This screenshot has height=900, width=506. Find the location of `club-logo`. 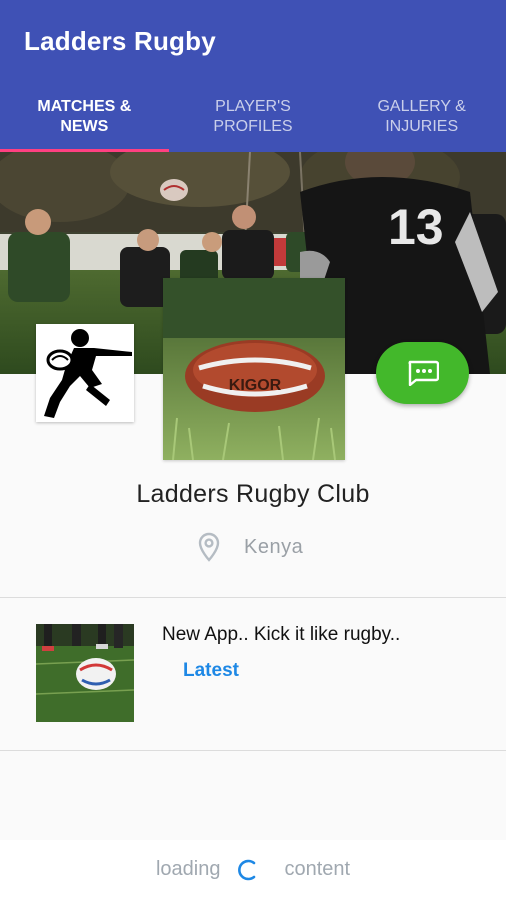

club-logo is located at coordinates (85, 373).